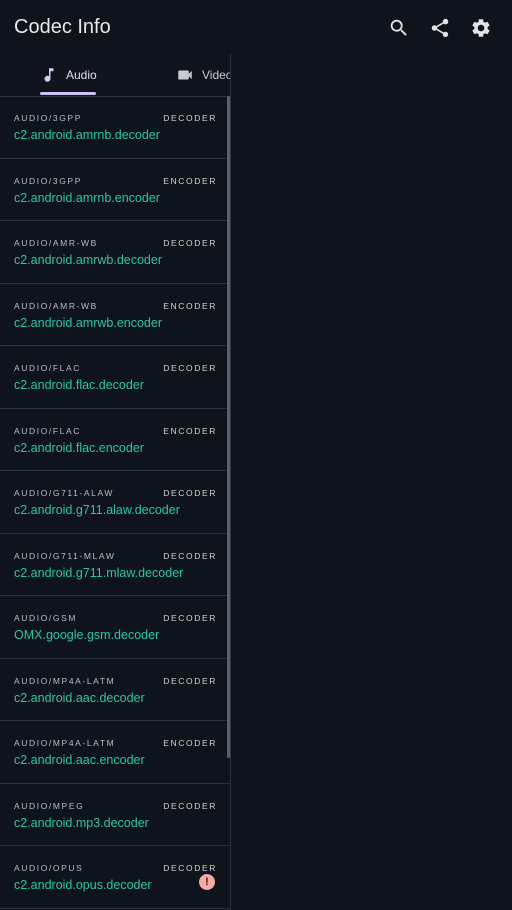  What do you see at coordinates (207, 882) in the screenshot?
I see `warning-icon: !` at bounding box center [207, 882].